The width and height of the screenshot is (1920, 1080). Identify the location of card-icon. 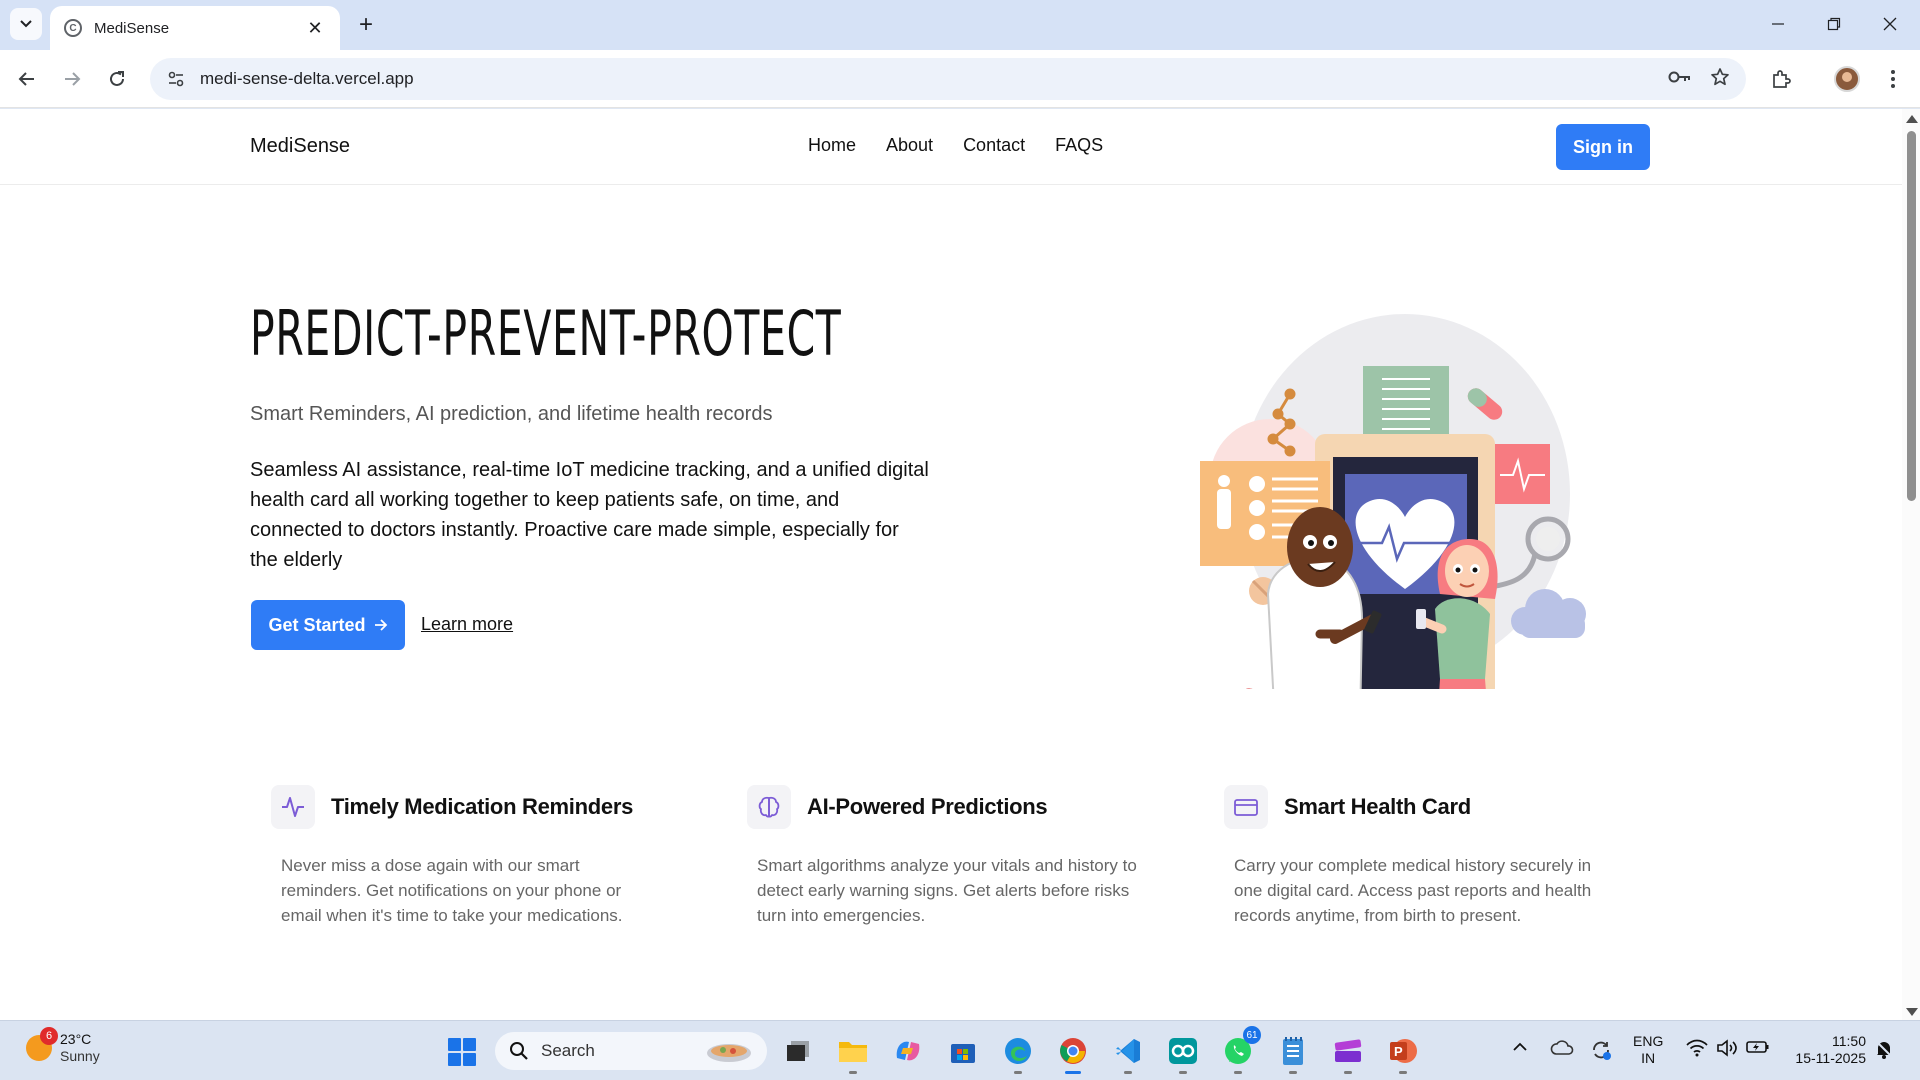
(1246, 807).